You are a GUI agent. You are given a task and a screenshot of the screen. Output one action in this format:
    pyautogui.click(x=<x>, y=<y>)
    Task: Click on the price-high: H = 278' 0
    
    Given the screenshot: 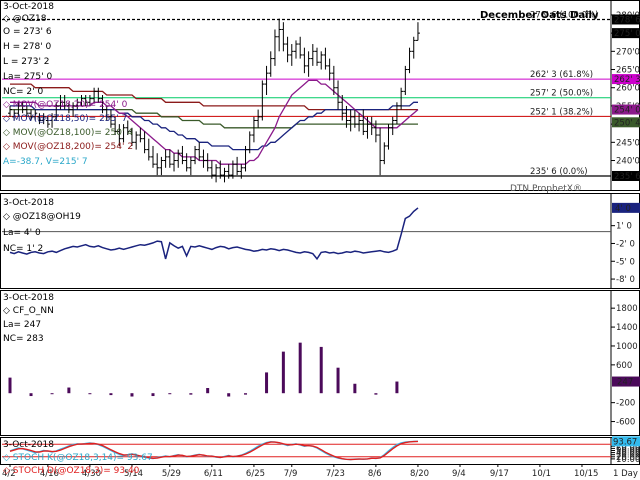 What is the action you would take?
    pyautogui.click(x=27, y=47)
    